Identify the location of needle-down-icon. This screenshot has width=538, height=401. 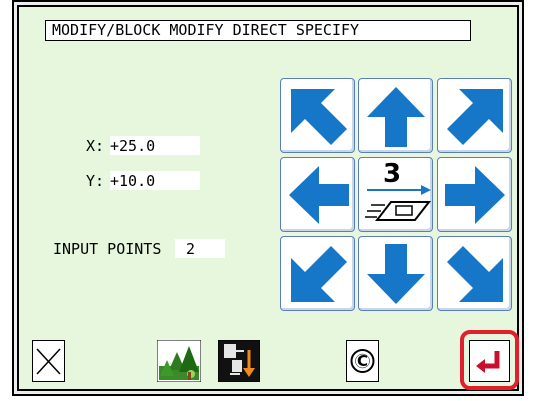
(239, 361).